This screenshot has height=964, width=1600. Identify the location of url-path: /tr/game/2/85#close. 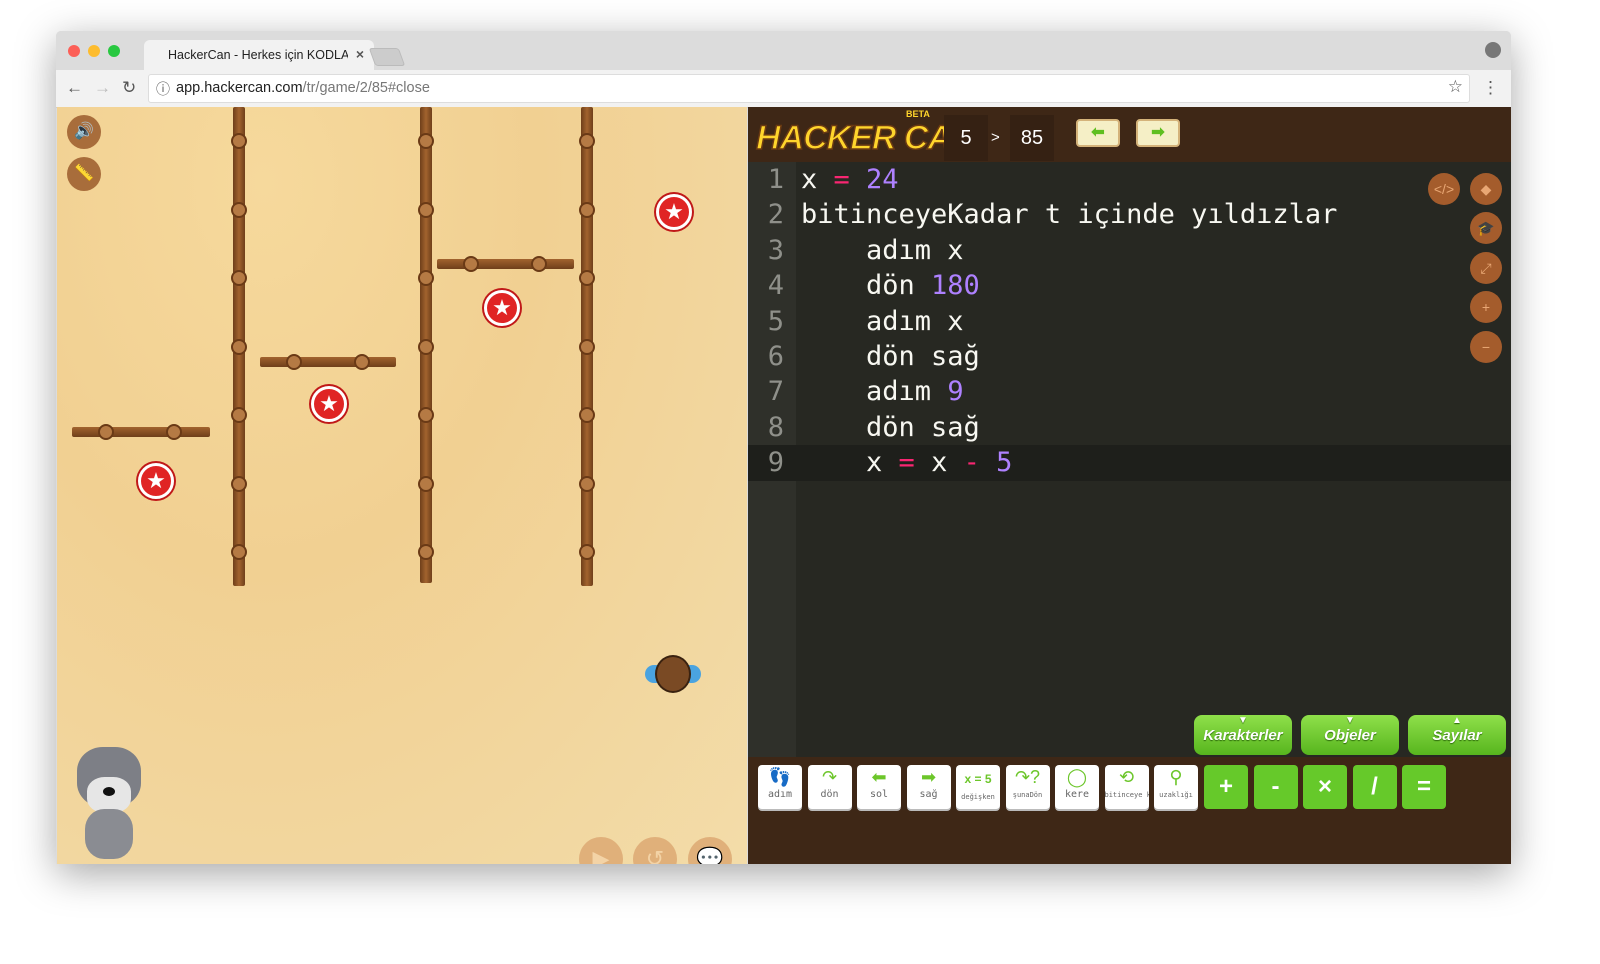
(366, 88).